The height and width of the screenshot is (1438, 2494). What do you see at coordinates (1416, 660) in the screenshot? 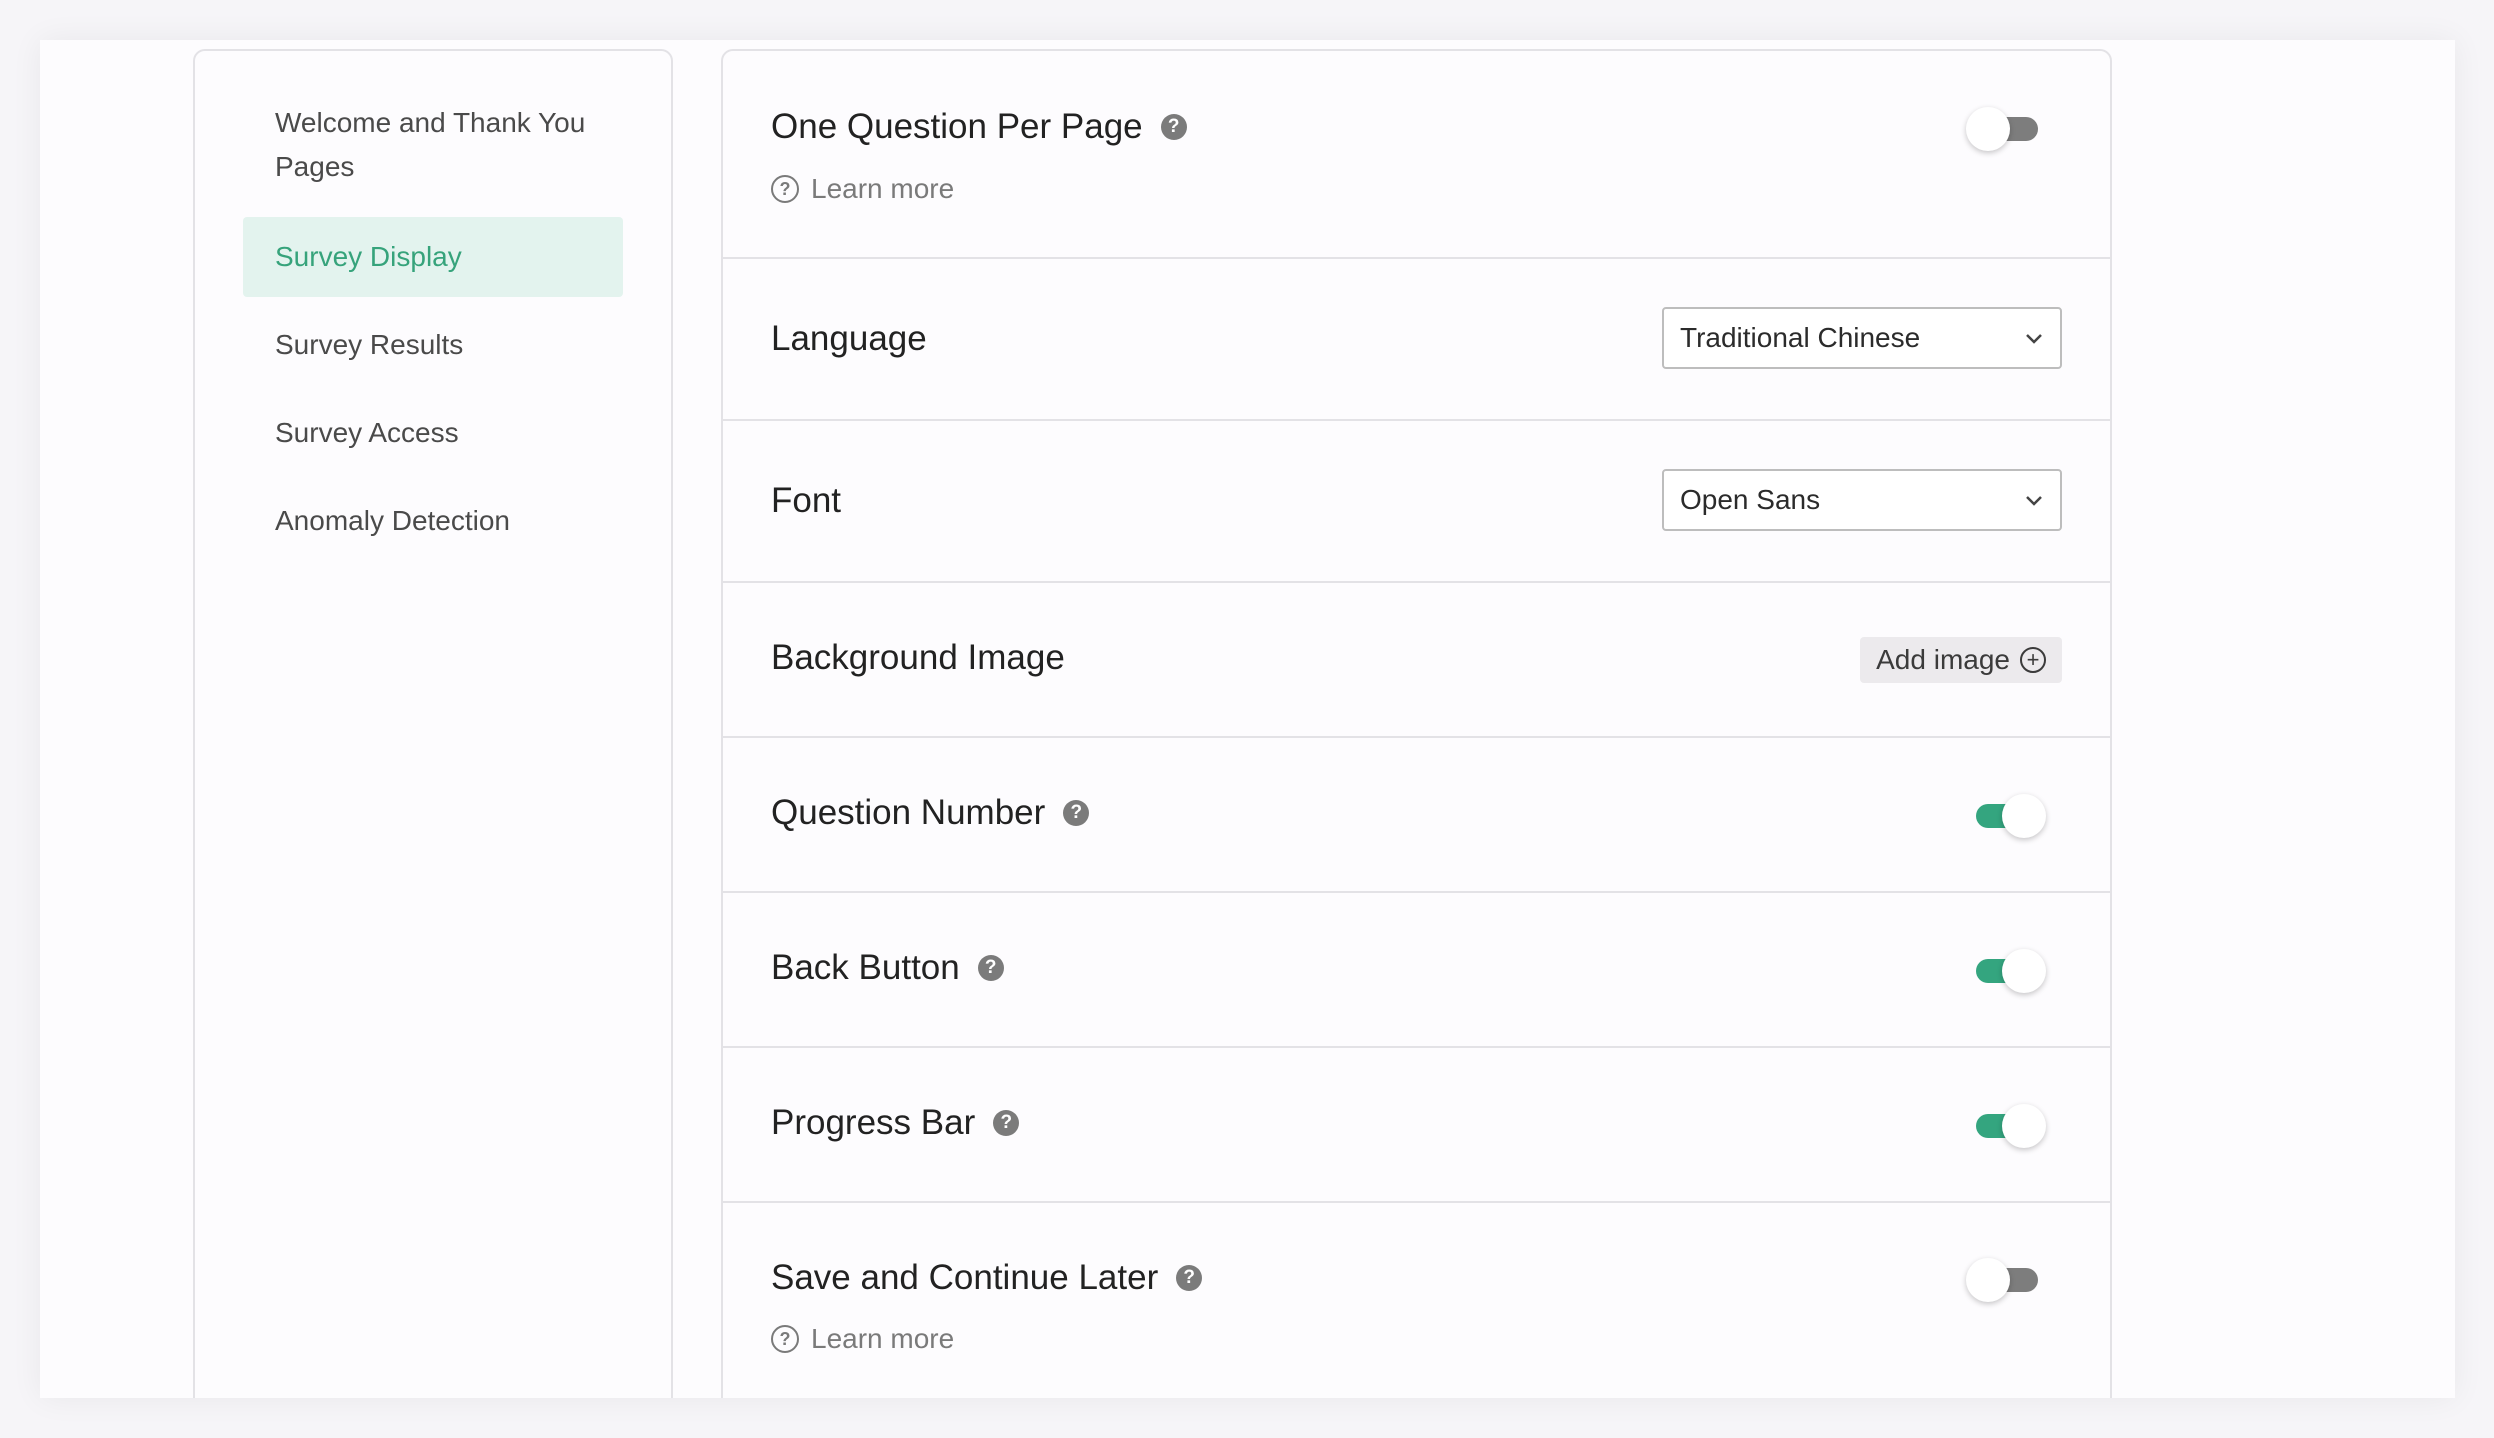
I see `setting-row-background-image: Background Image Add image +` at bounding box center [1416, 660].